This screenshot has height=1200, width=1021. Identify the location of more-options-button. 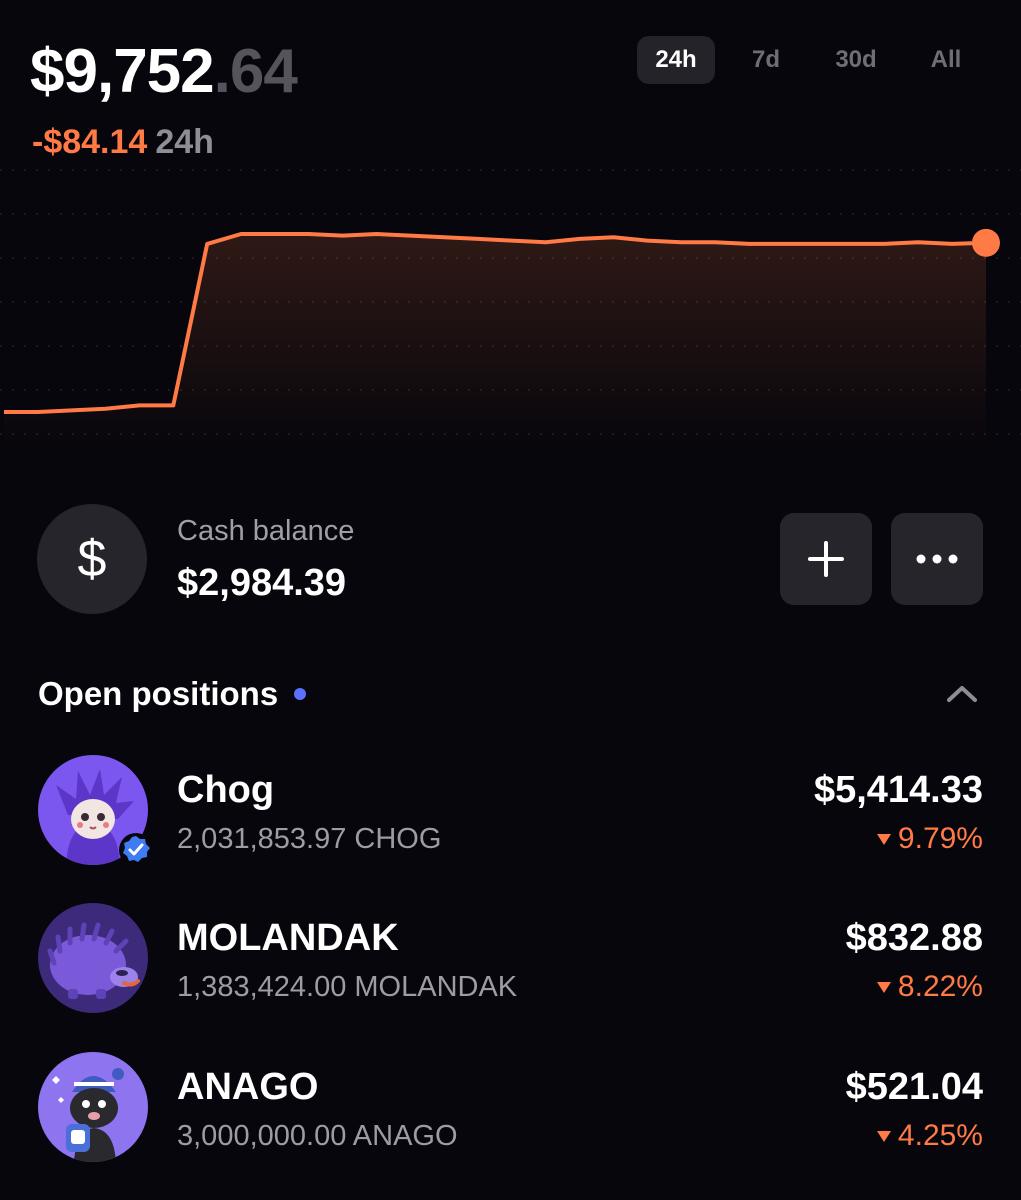
(937, 559).